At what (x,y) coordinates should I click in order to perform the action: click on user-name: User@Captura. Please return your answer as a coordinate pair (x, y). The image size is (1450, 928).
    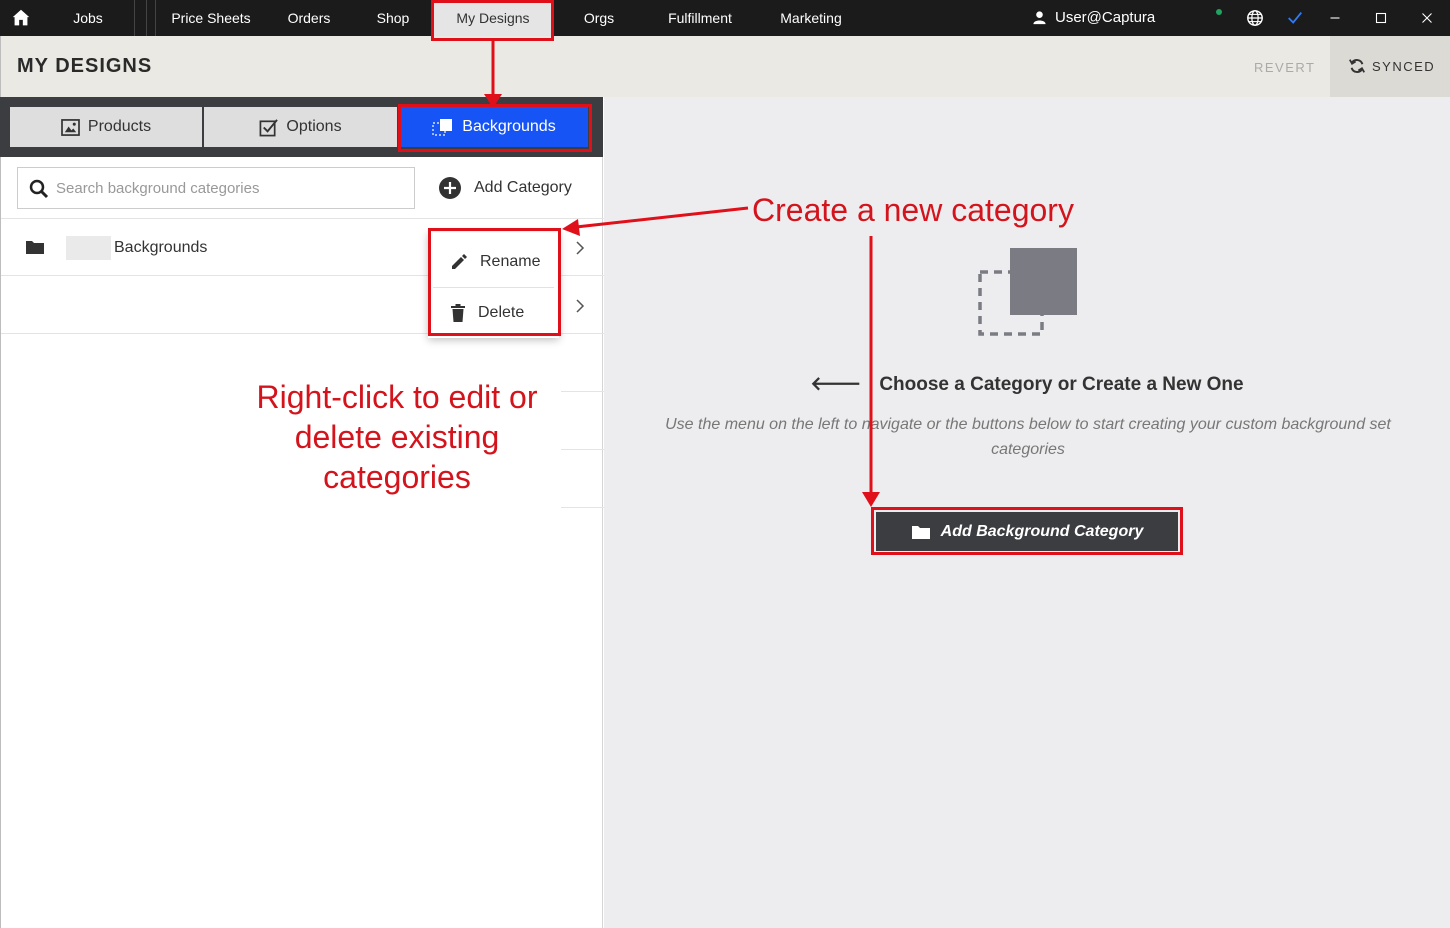
    Looking at the image, I should click on (1105, 17).